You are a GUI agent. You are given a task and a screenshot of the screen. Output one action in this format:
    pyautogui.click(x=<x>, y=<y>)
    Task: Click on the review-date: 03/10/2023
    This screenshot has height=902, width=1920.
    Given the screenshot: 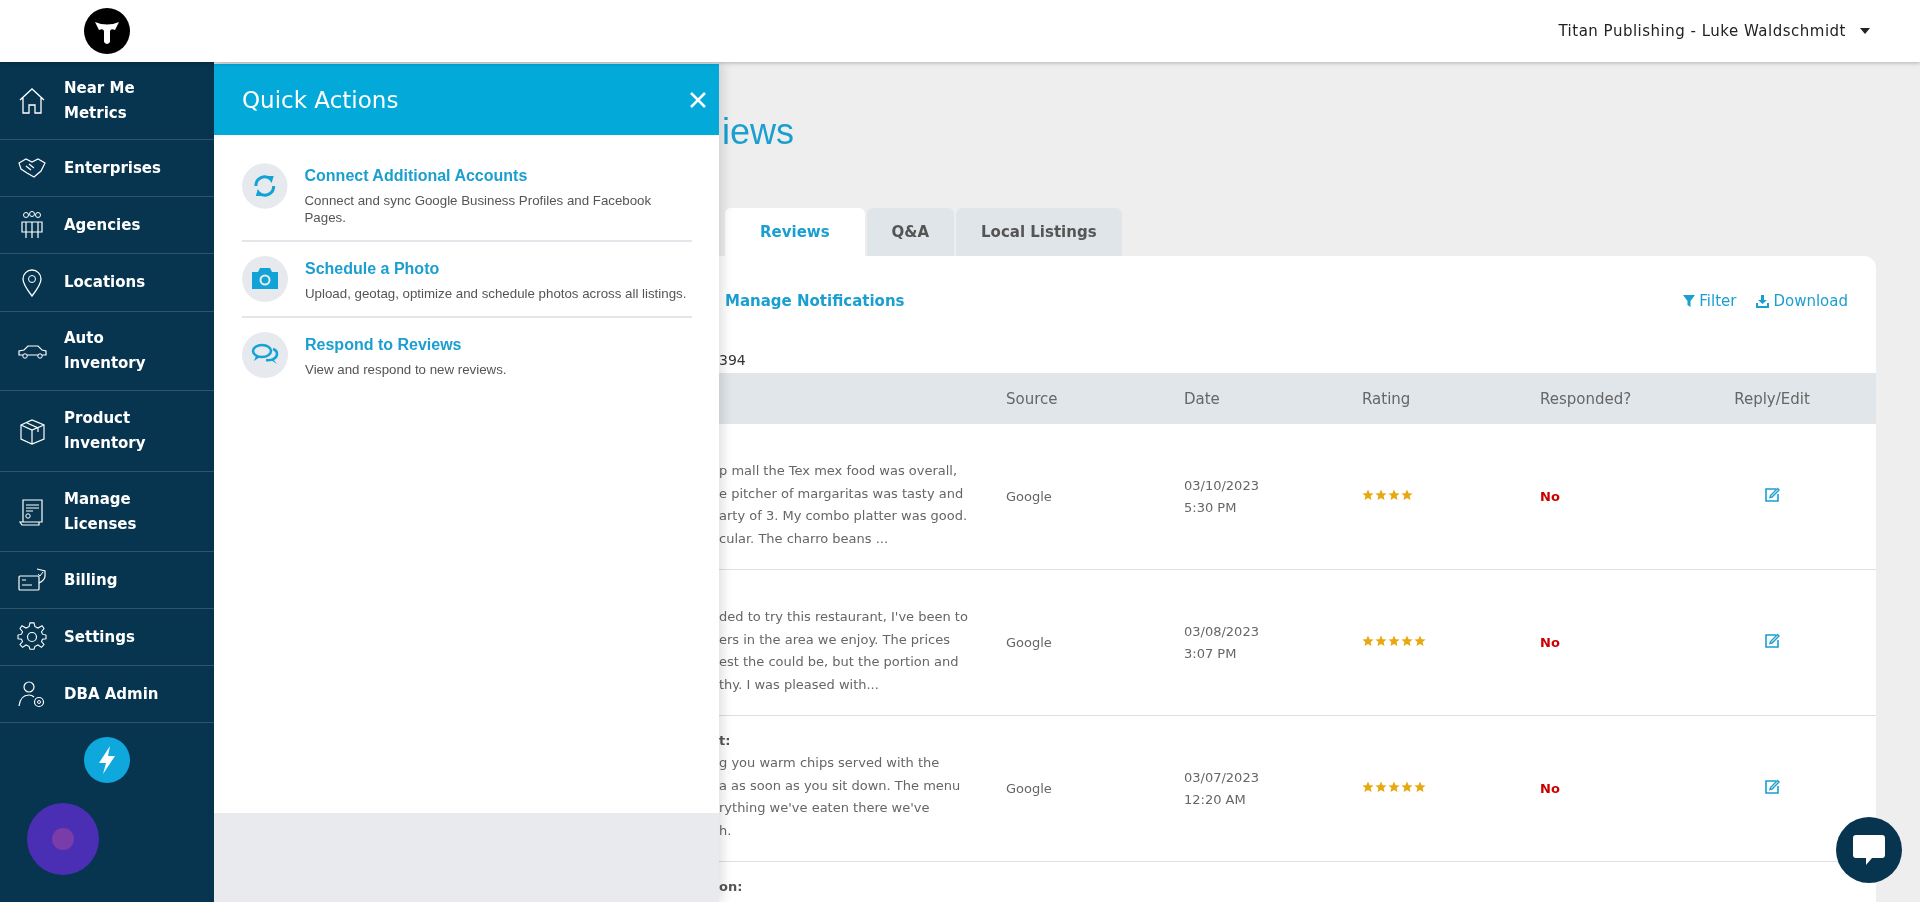 What is the action you would take?
    pyautogui.click(x=1222, y=485)
    